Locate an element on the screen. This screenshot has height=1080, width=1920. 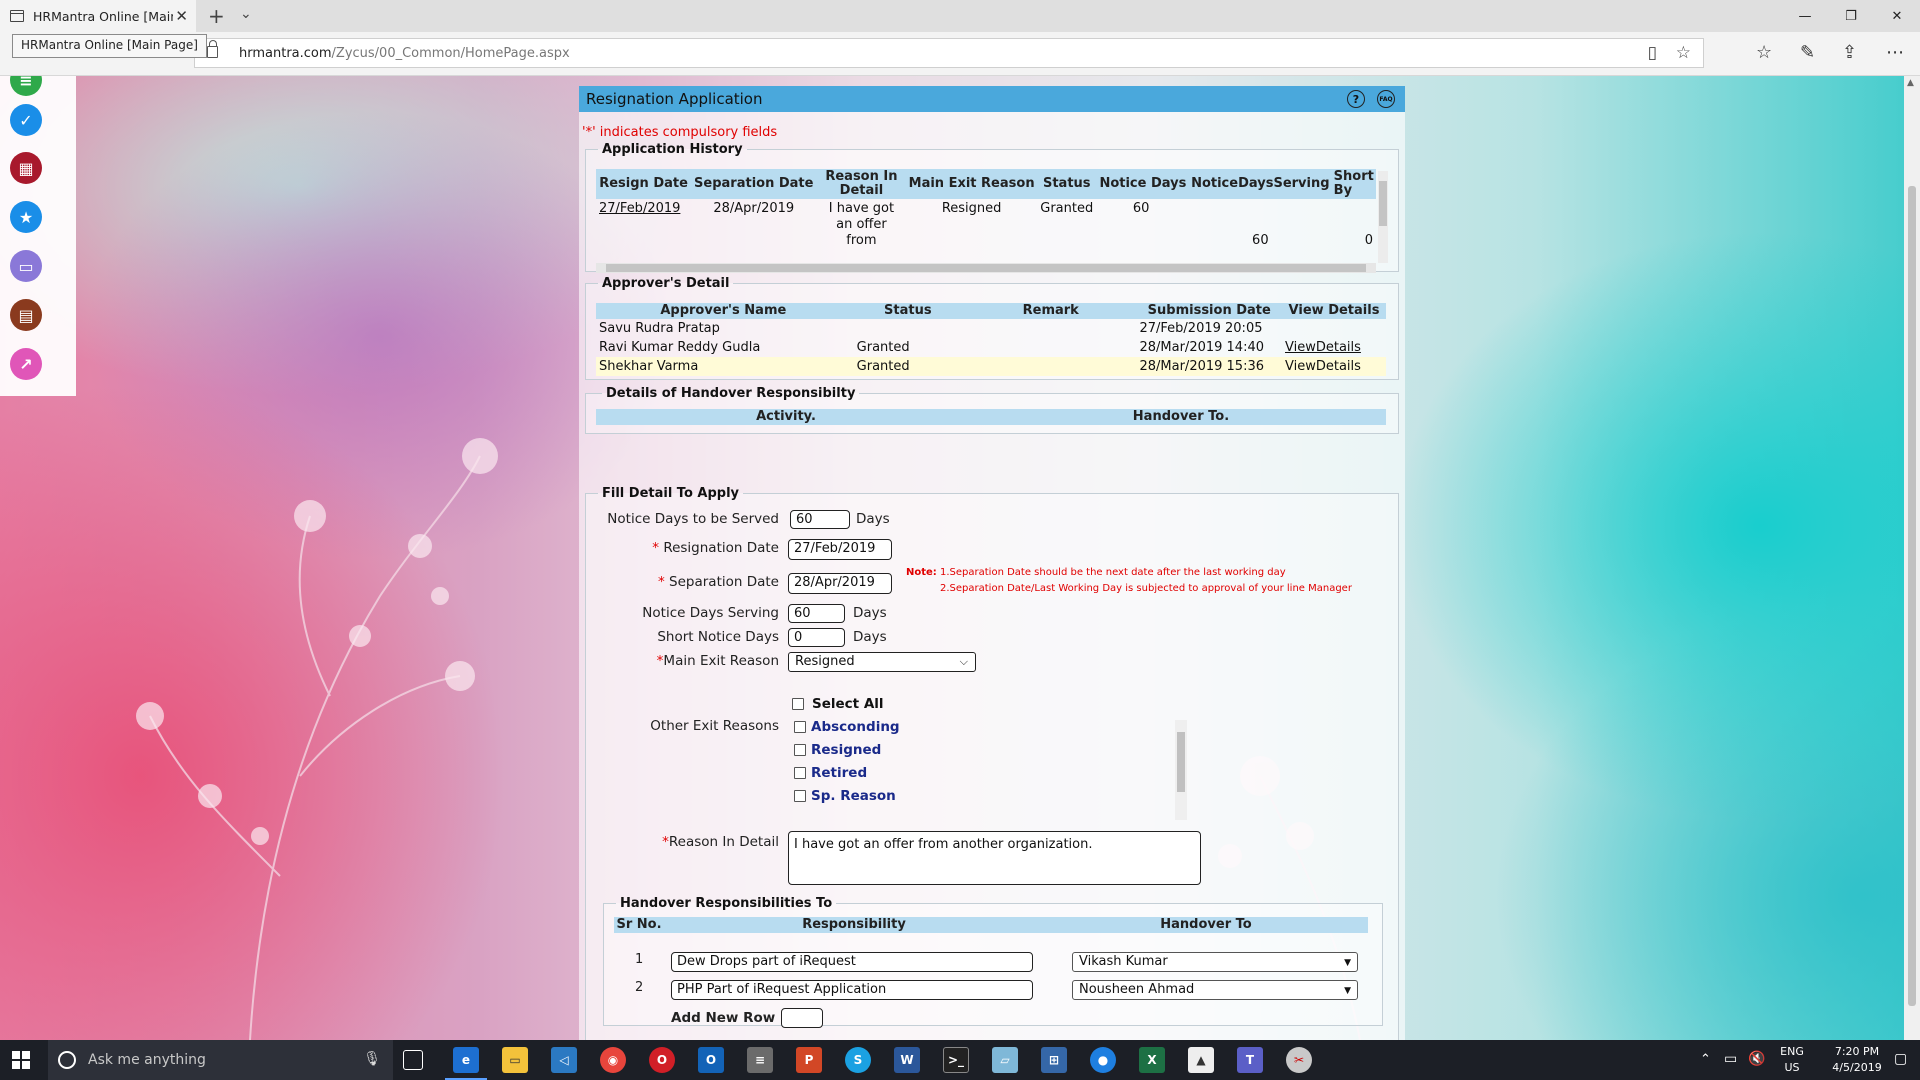
taskbar-search-box: Ask me anything 🎙 is located at coordinates (220, 1060).